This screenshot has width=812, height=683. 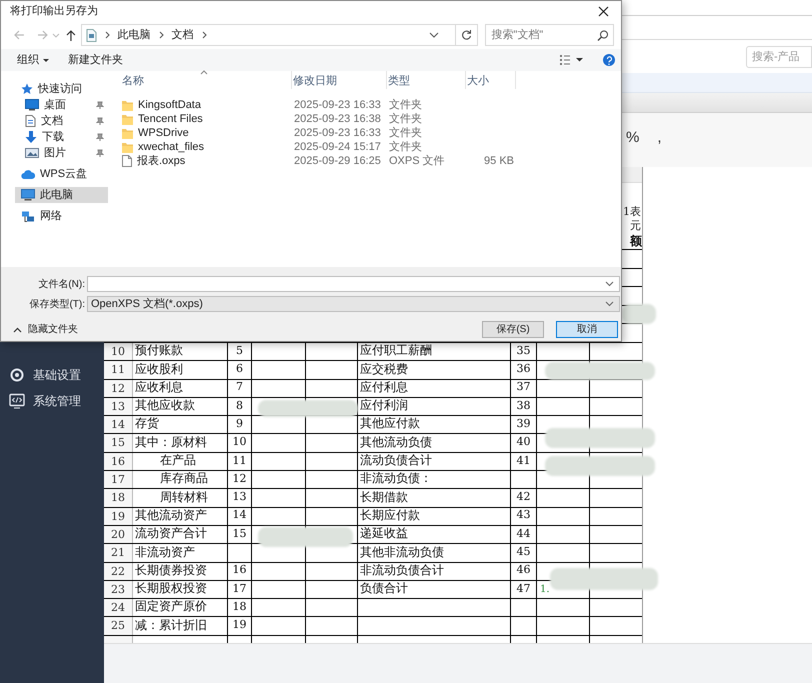 I want to click on format-button: %, so click(x=633, y=140).